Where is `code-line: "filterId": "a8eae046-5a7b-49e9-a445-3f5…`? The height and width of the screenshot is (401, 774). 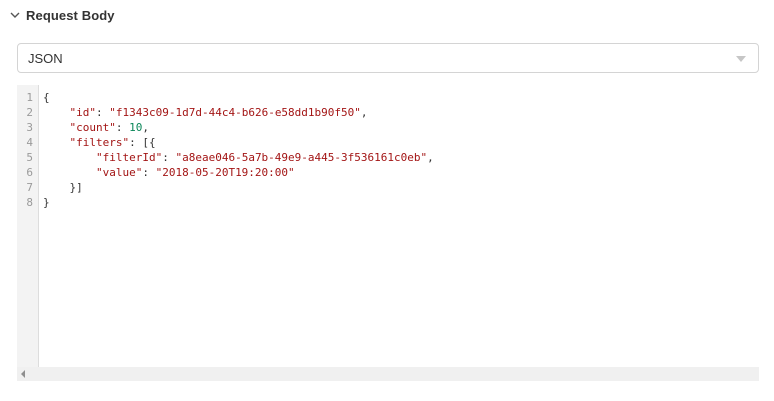
code-line: "filterId": "a8eae046-5a7b-49e9-a445-3f5… is located at coordinates (264, 157).